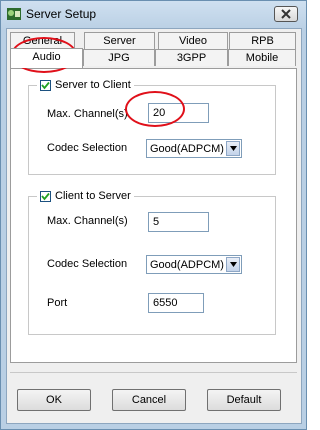 This screenshot has width=320, height=430. I want to click on tab-label: Video, so click(193, 41).